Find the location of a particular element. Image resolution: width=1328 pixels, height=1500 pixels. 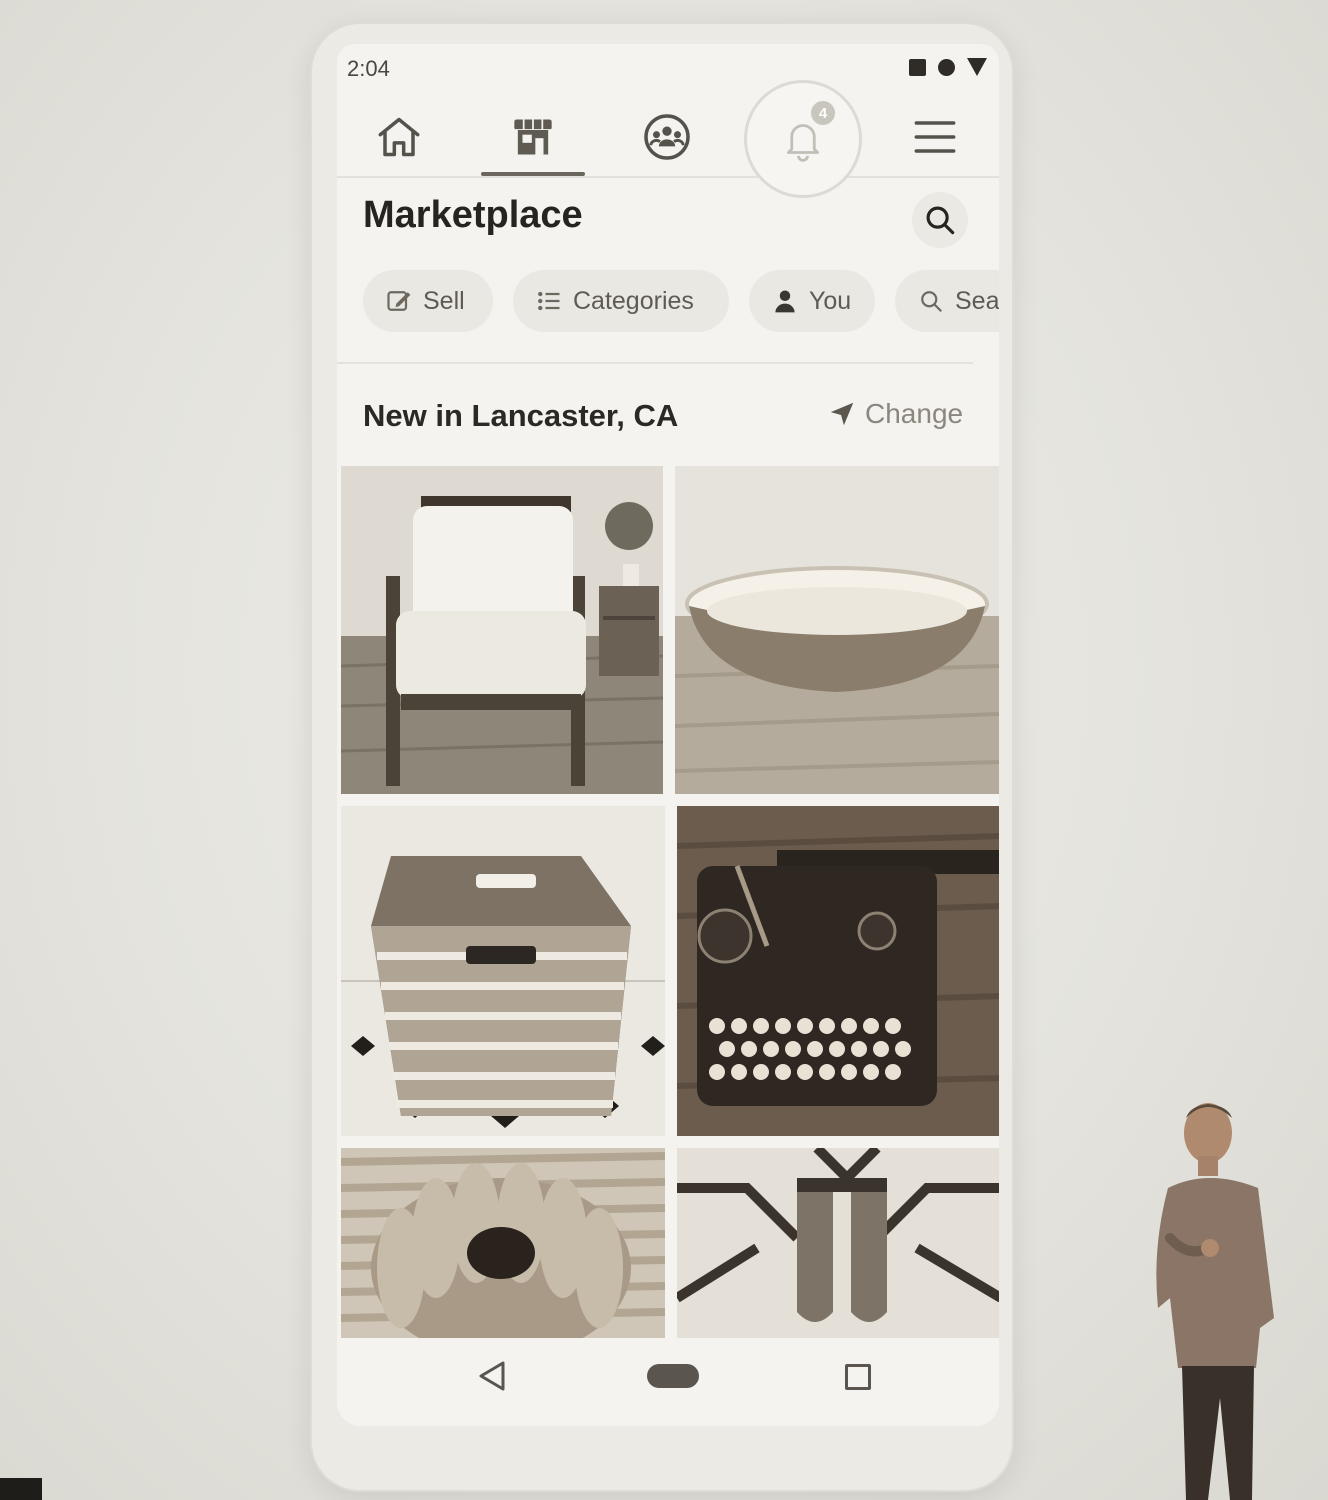

chip-you-label: You is located at coordinates (830, 300).